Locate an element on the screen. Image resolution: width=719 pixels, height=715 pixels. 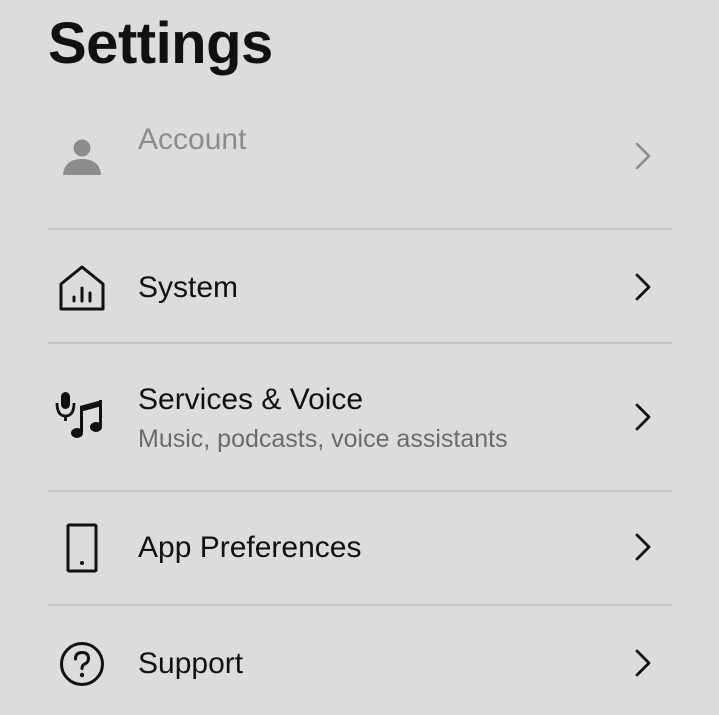
help-circle-icon is located at coordinates (82, 664).